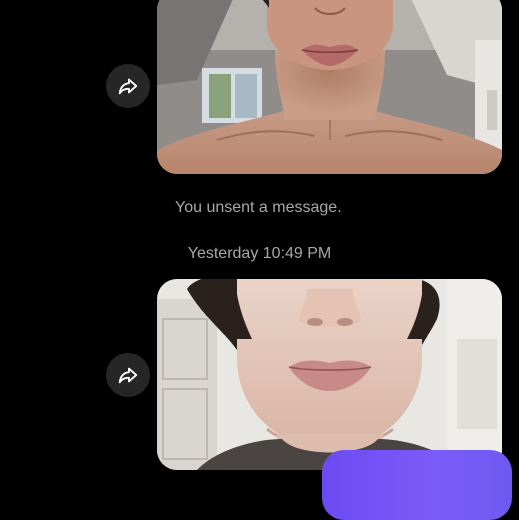 Image resolution: width=519 pixels, height=520 pixels. Describe the element at coordinates (417, 485) in the screenshot. I see `outgoing-message-bubble` at that location.